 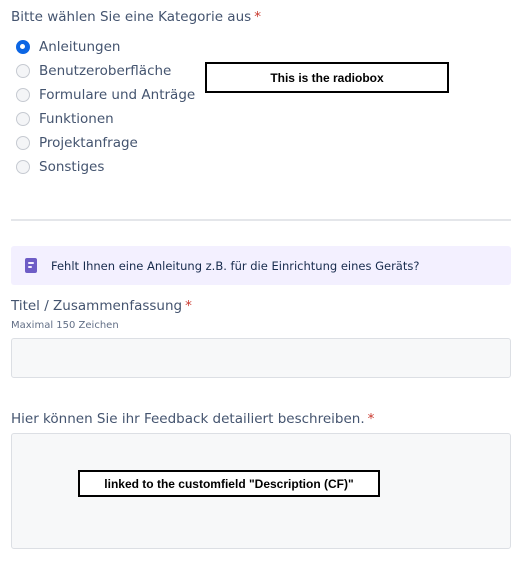 I want to click on title-input, so click(x=261, y=358).